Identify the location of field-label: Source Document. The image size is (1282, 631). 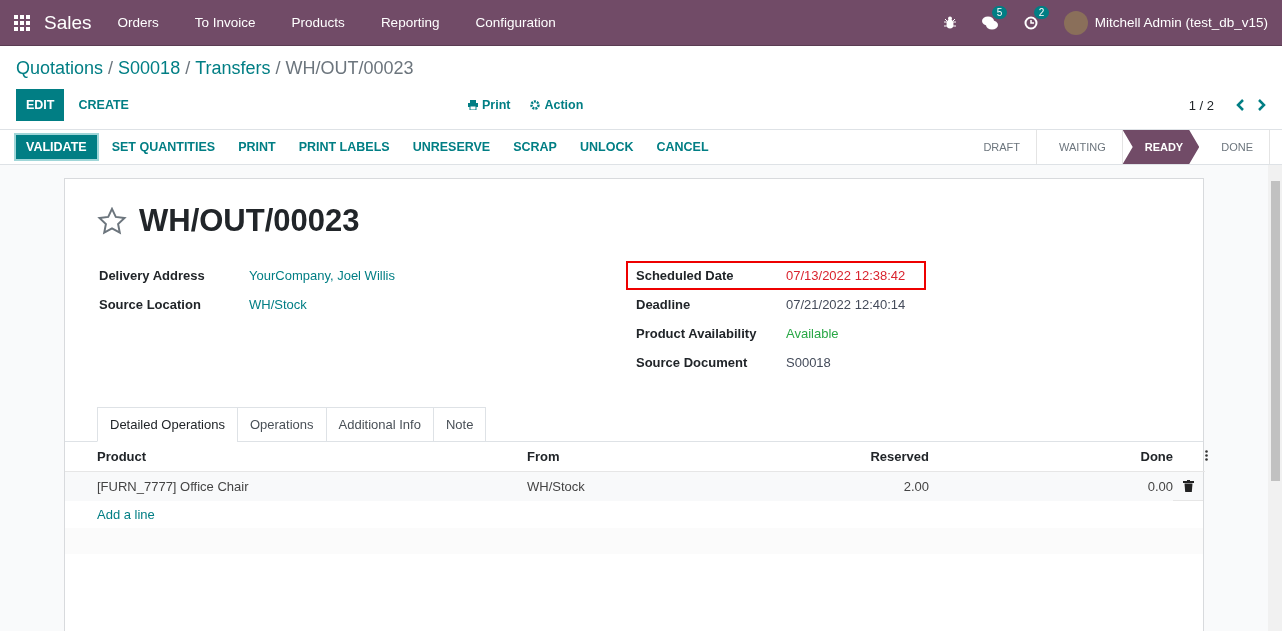
(692, 362).